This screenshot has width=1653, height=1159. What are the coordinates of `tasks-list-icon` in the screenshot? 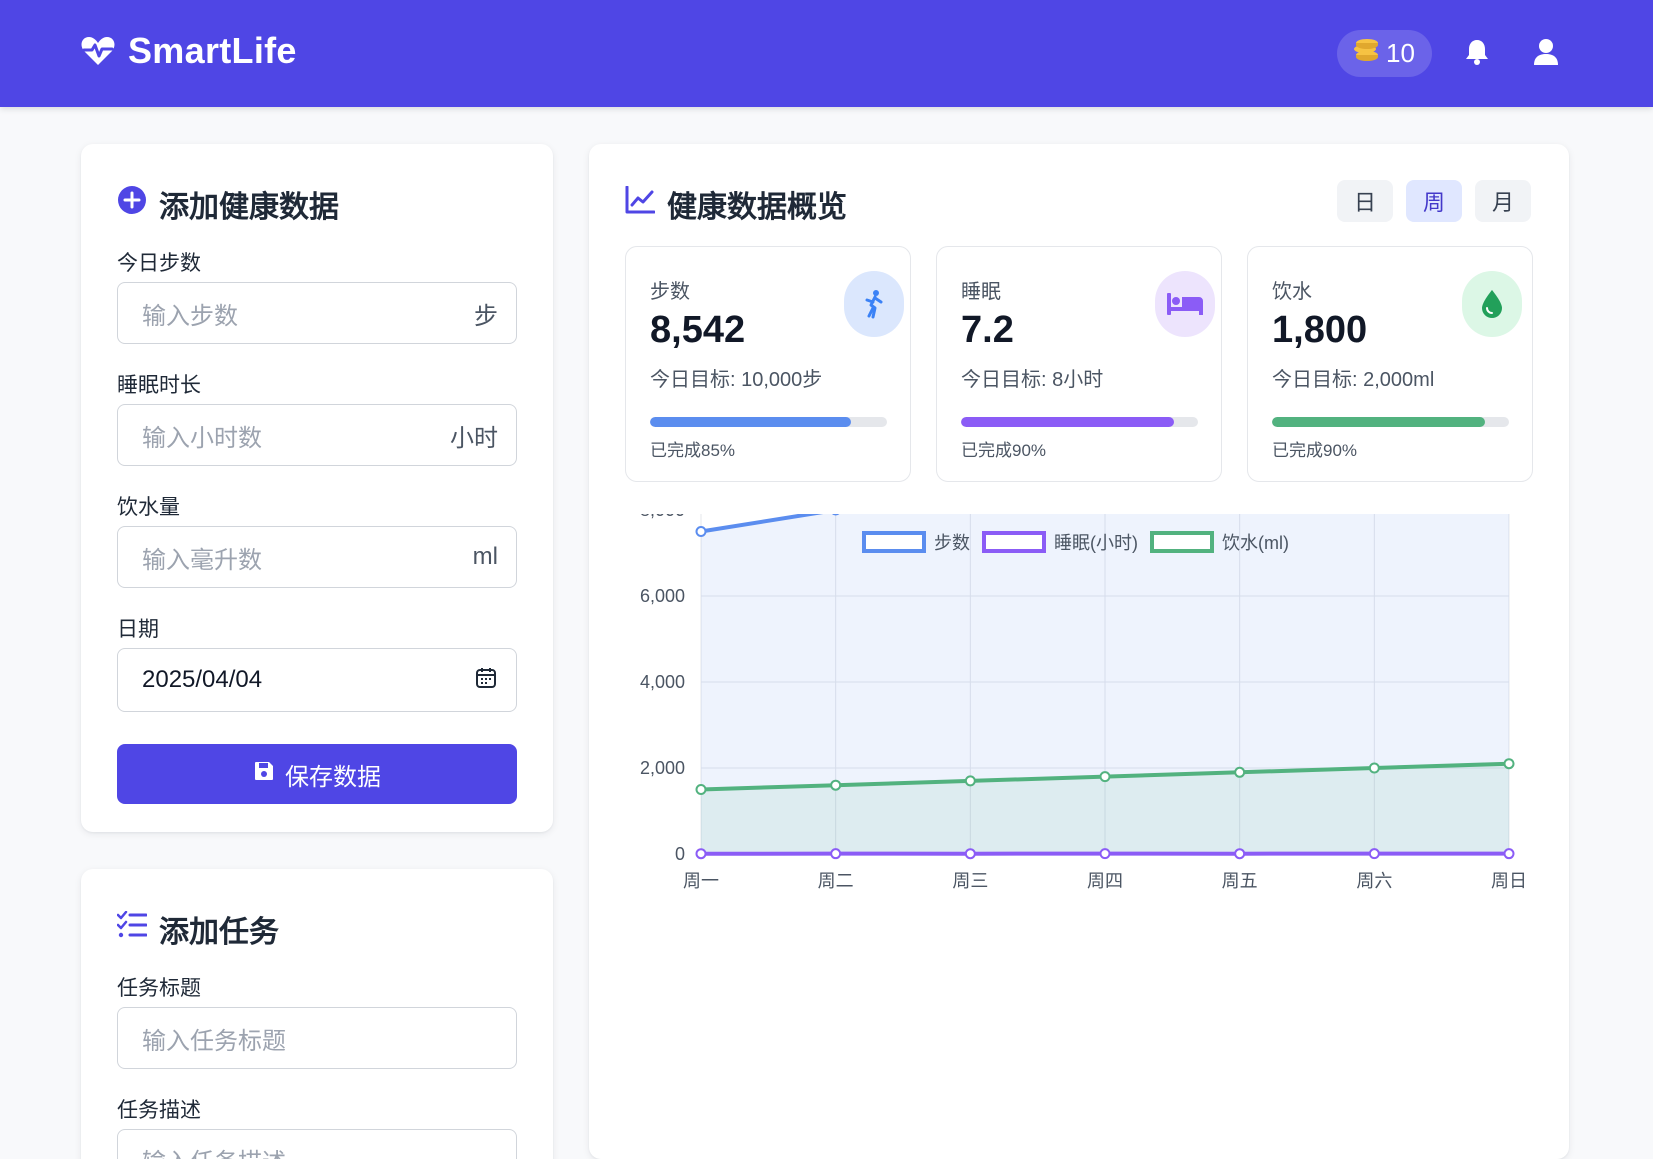 It's located at (132, 928).